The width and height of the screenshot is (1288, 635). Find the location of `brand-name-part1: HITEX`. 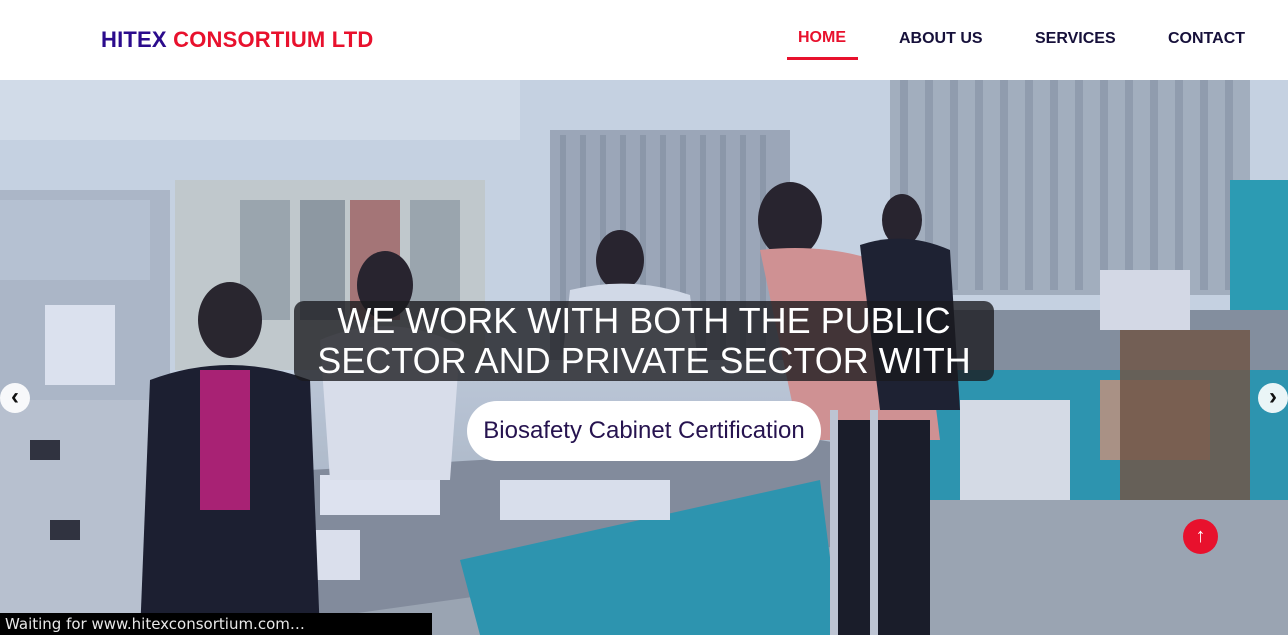

brand-name-part1: HITEX is located at coordinates (134, 39).